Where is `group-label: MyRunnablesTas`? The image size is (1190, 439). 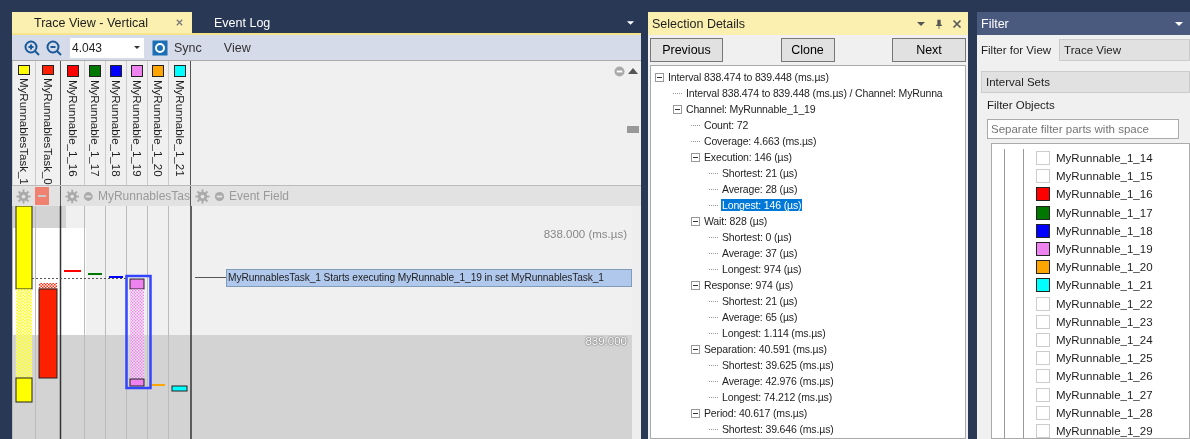 group-label: MyRunnablesTas is located at coordinates (143, 196).